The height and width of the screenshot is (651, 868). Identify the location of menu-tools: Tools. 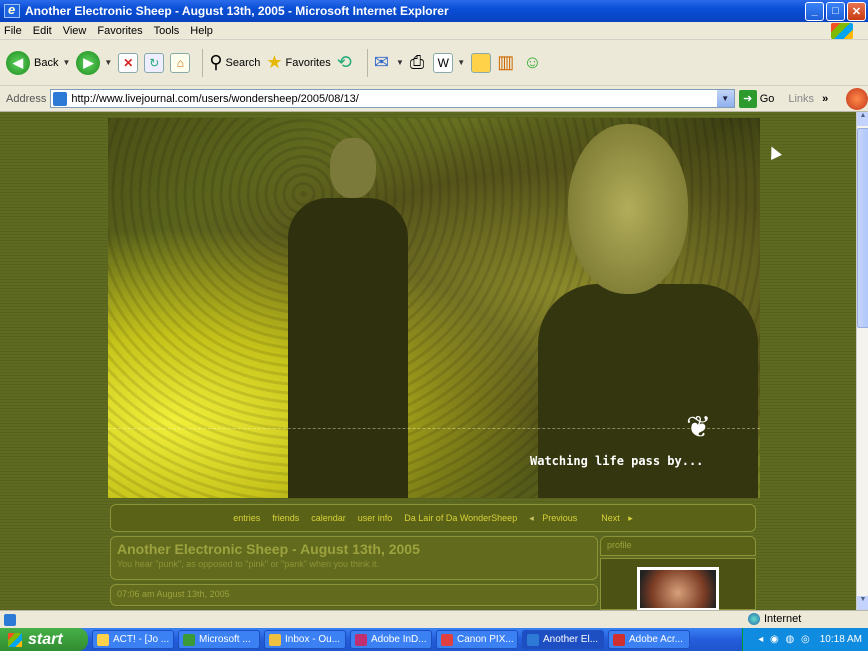
(167, 31).